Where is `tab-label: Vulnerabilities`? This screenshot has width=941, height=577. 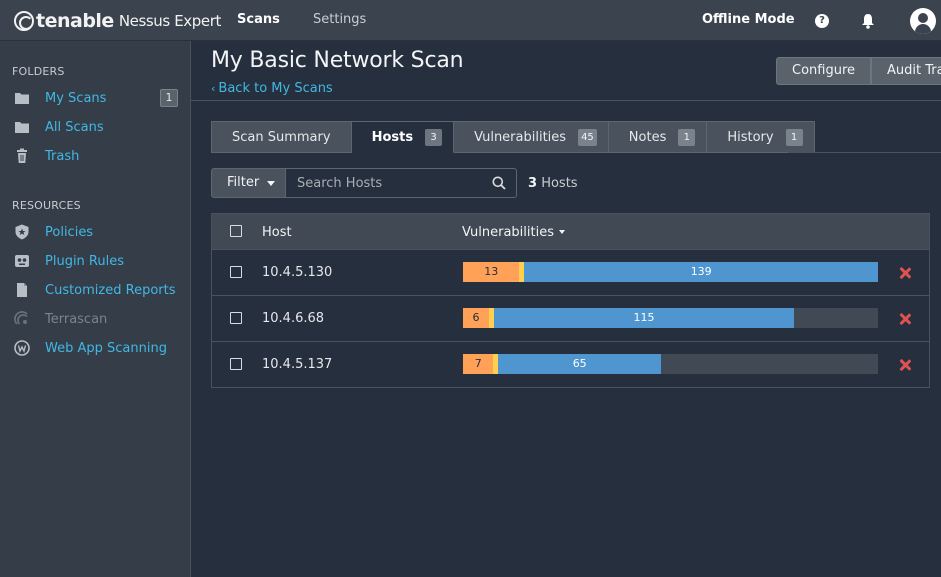
tab-label: Vulnerabilities is located at coordinates (520, 137).